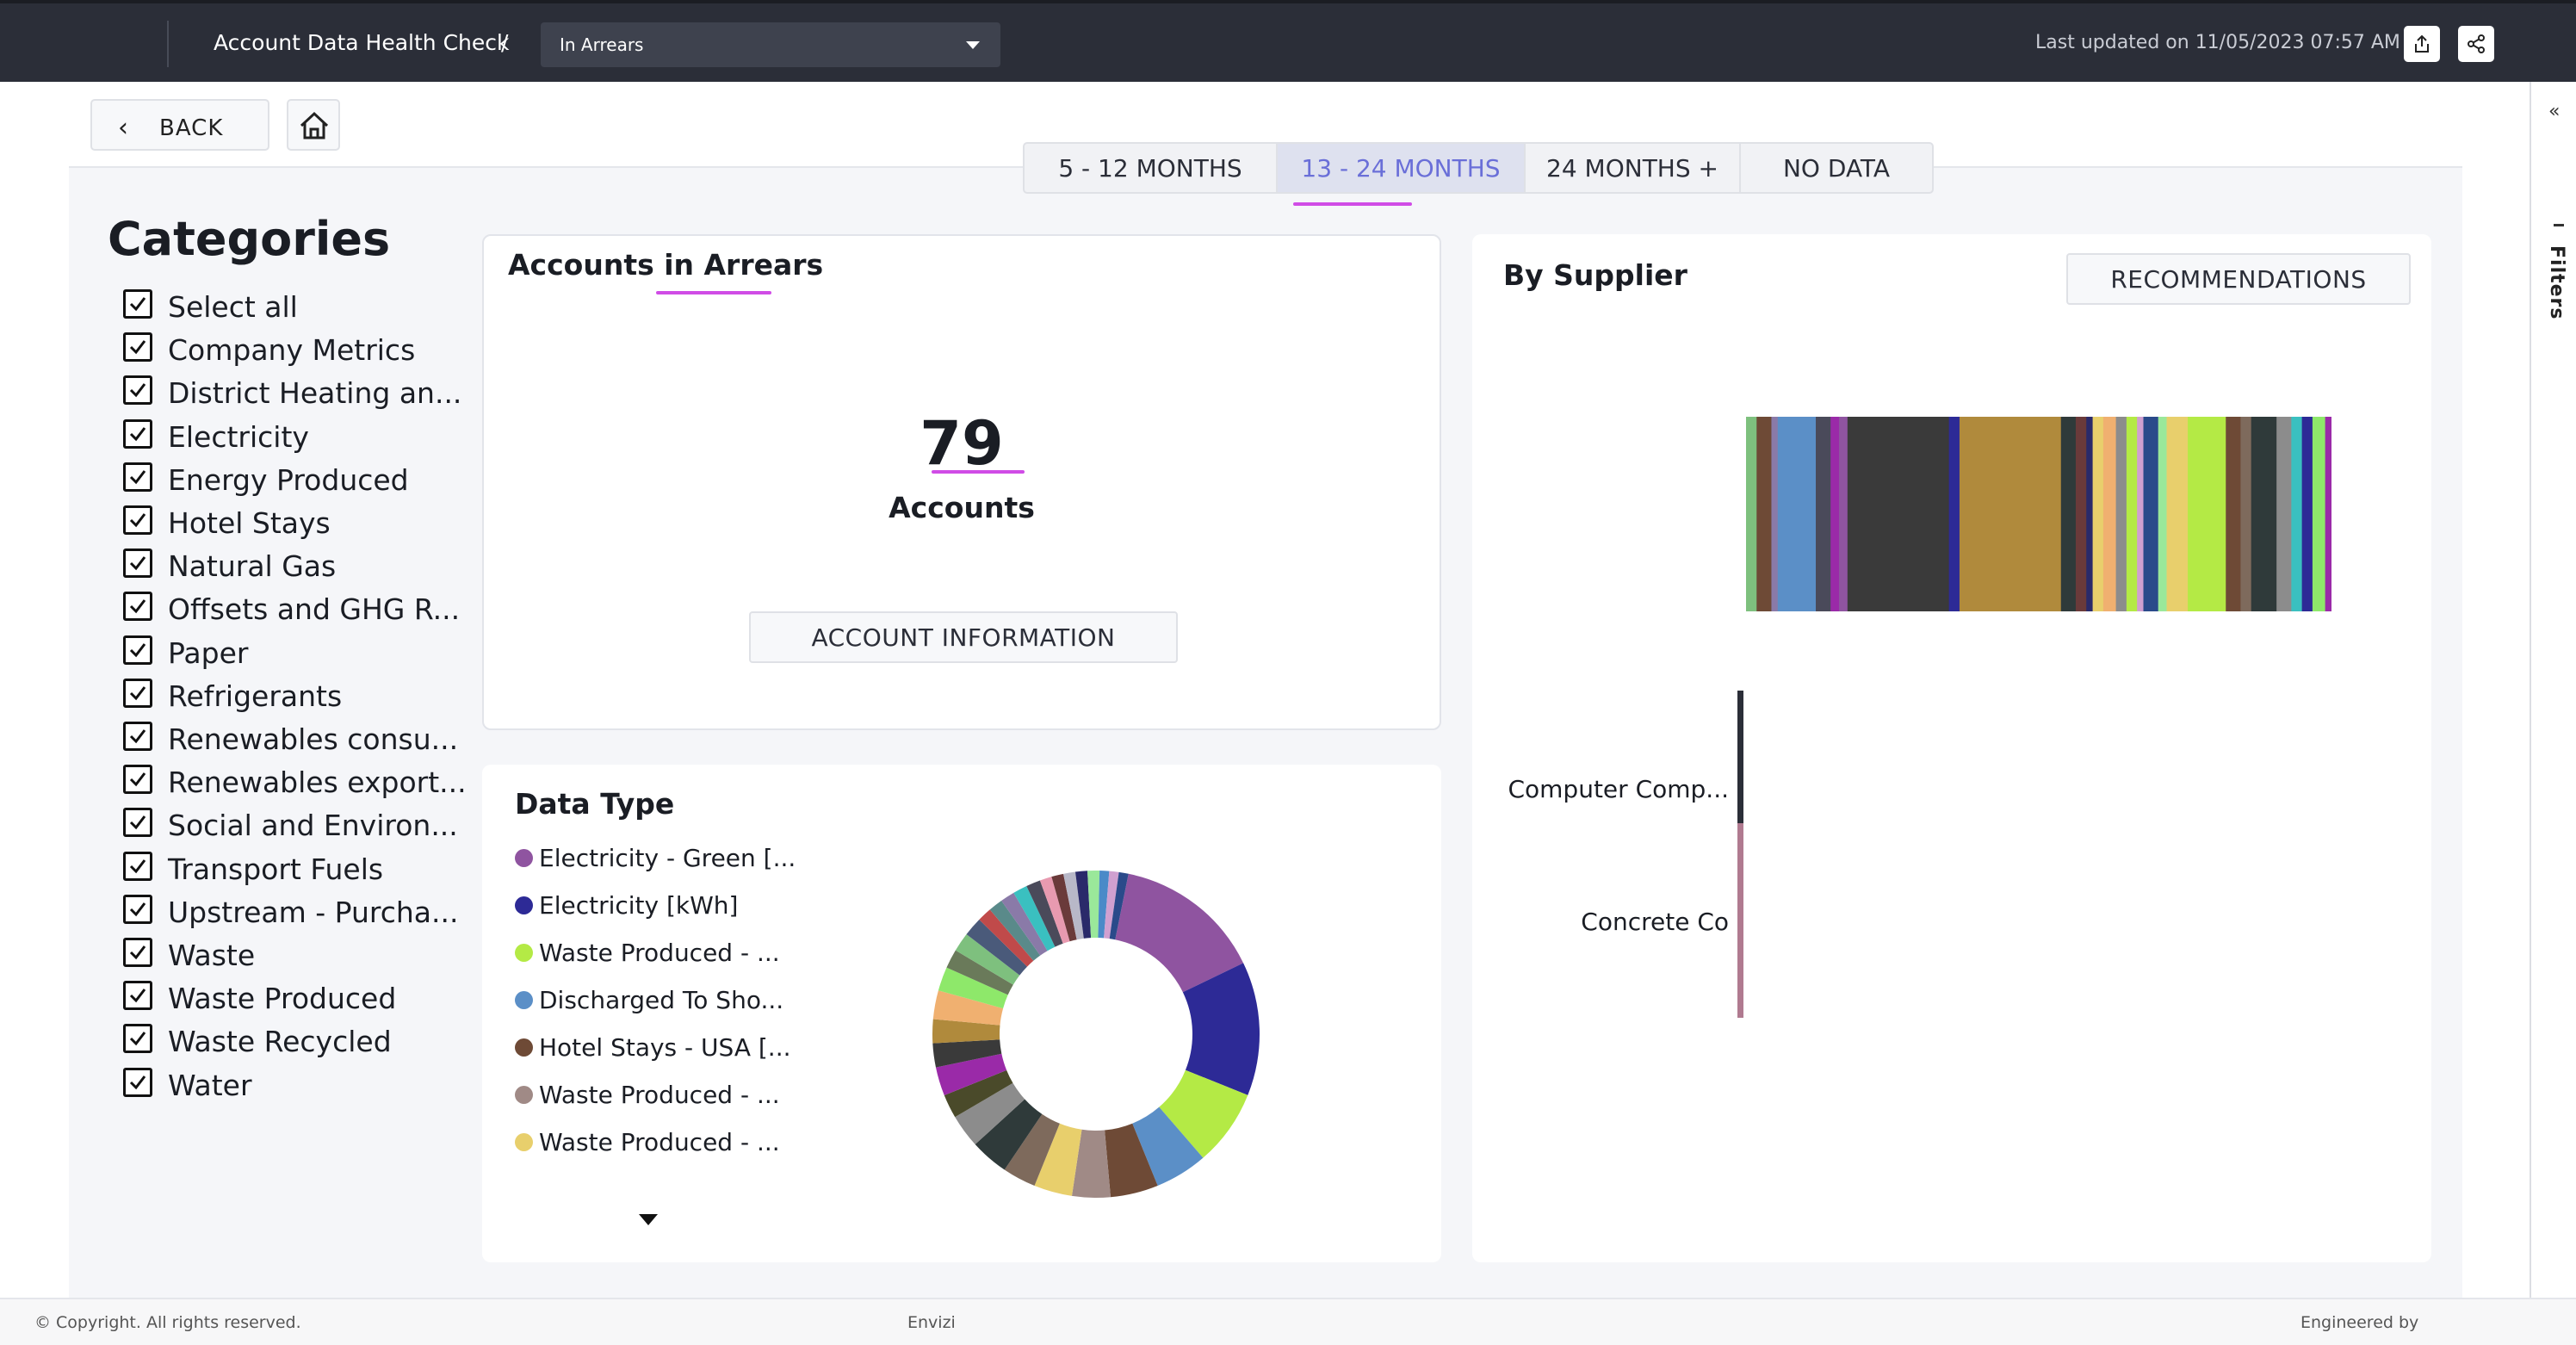  What do you see at coordinates (713, 292) in the screenshot?
I see `title-underline` at bounding box center [713, 292].